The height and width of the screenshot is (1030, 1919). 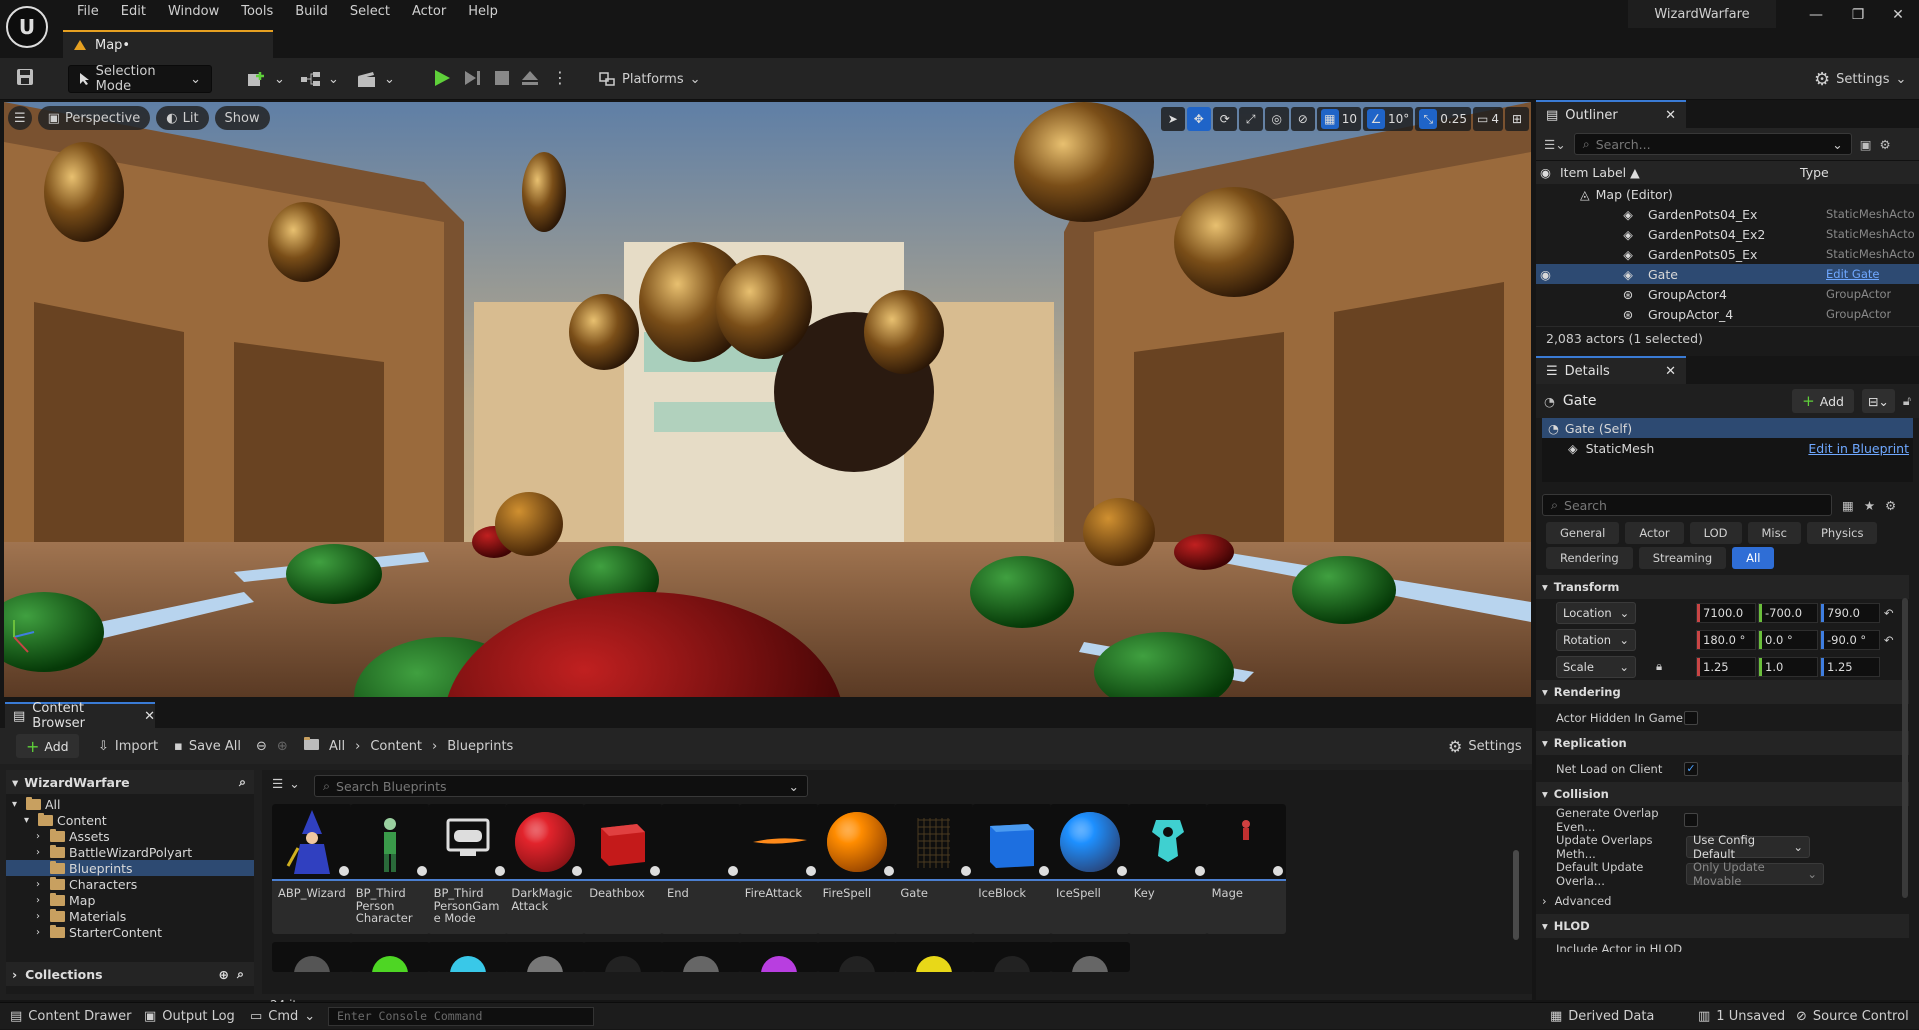 What do you see at coordinates (1852, 274) in the screenshot?
I see `outliner-row-type: Edit Gate` at bounding box center [1852, 274].